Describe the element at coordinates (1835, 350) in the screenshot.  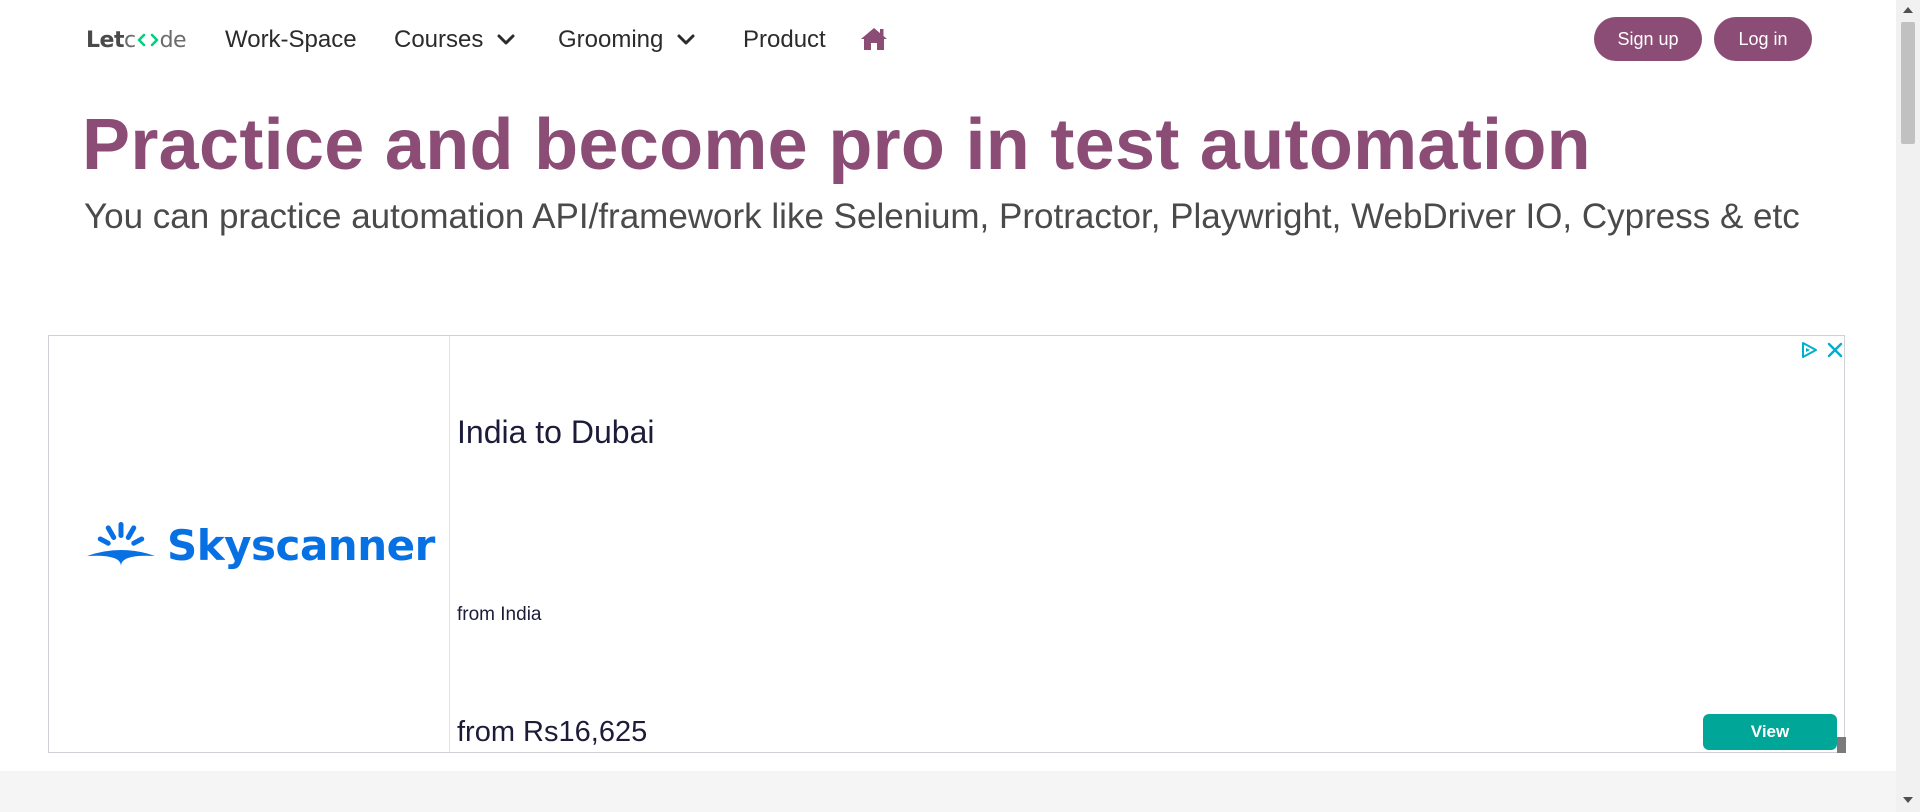
I see `close-icon` at that location.